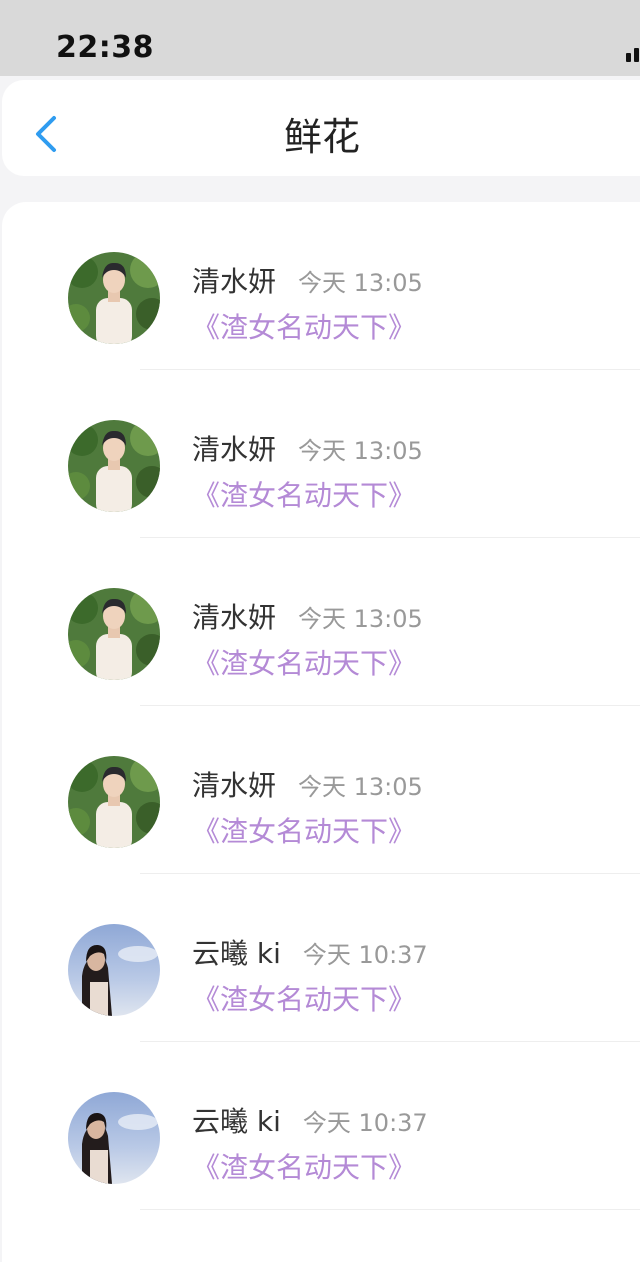 The width and height of the screenshot is (640, 1262). I want to click on page-title: 鲜花, so click(321, 137).